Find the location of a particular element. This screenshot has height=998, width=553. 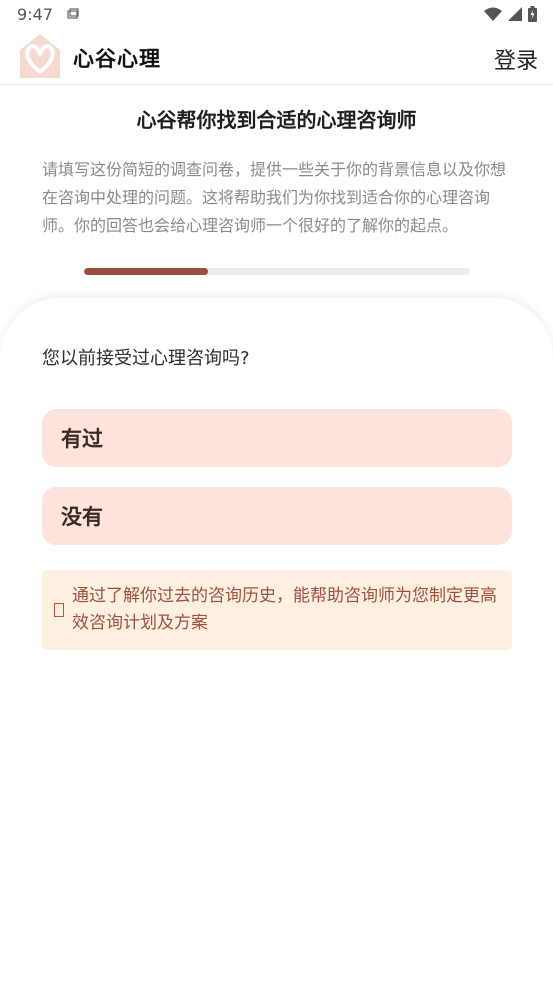

option-no: 没有 is located at coordinates (277, 516).